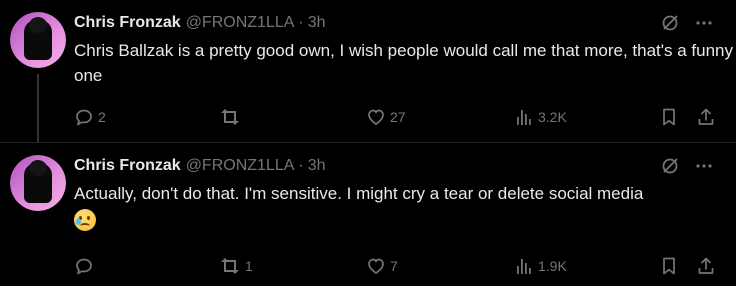  Describe the element at coordinates (399, 266) in the screenshot. I see `action-bar: 1 7 1.9K` at that location.